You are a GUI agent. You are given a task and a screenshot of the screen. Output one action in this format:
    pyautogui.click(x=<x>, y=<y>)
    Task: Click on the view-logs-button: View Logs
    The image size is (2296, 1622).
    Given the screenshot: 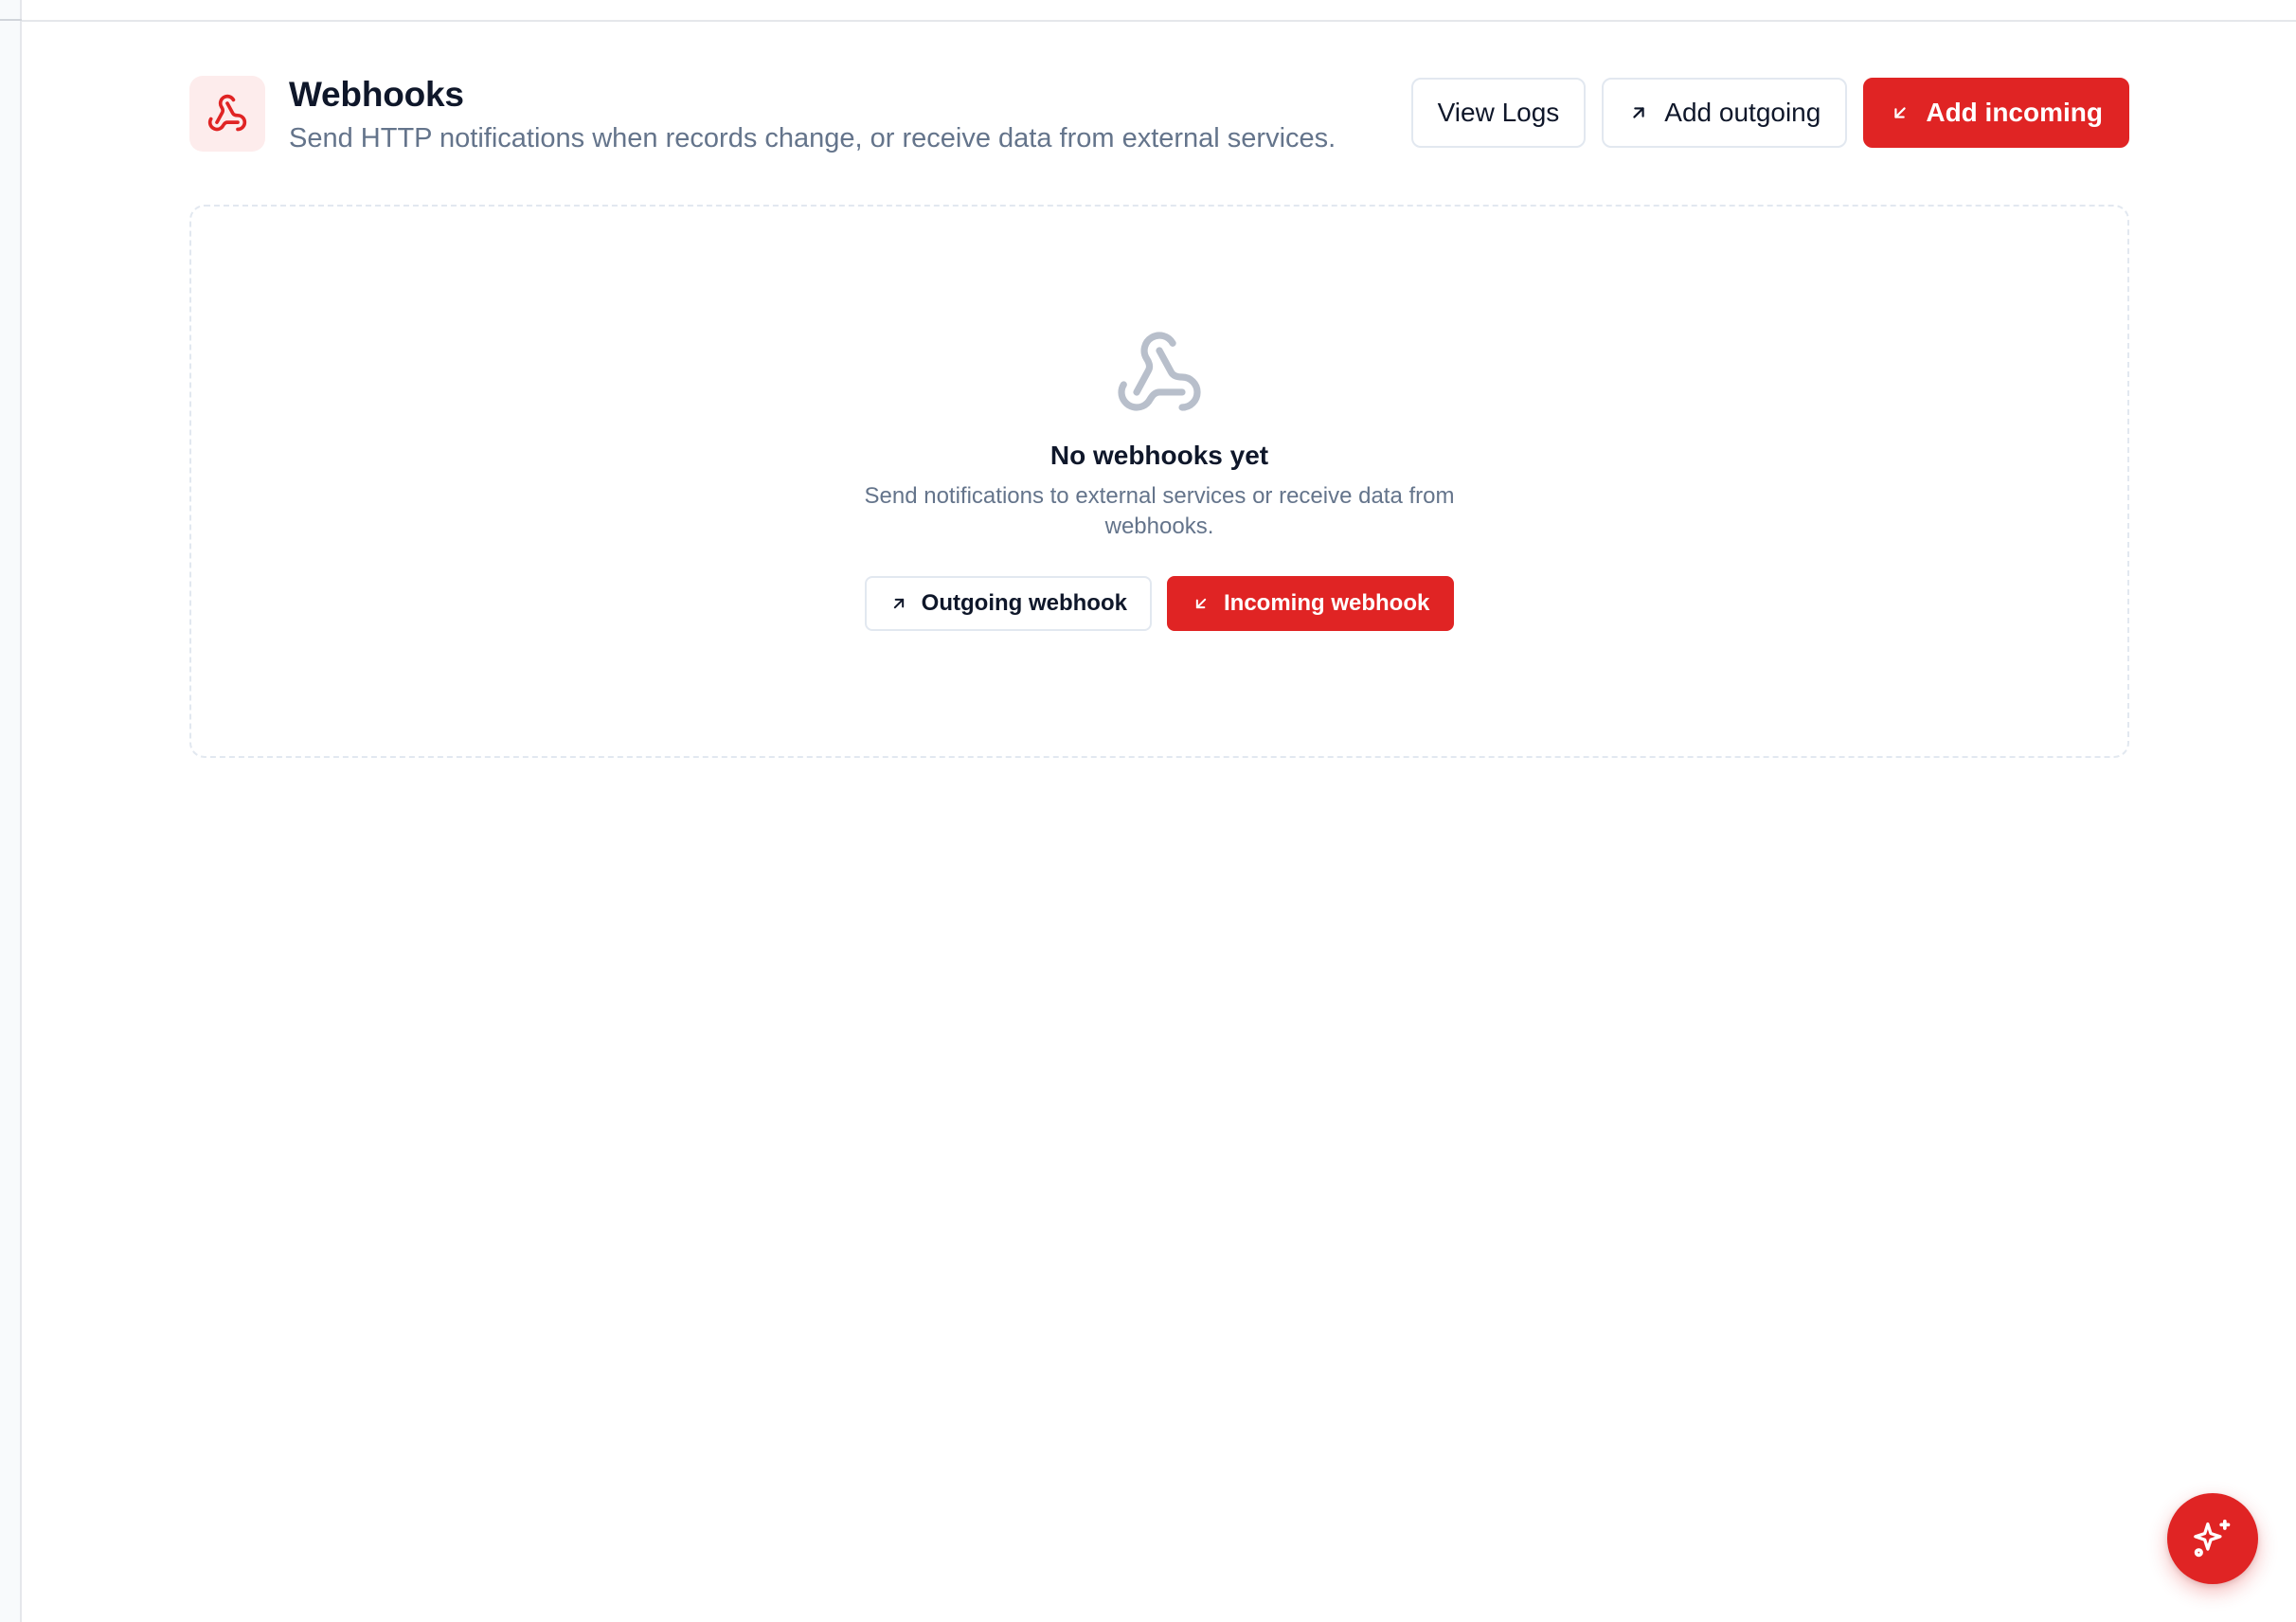 What is the action you would take?
    pyautogui.click(x=1498, y=113)
    